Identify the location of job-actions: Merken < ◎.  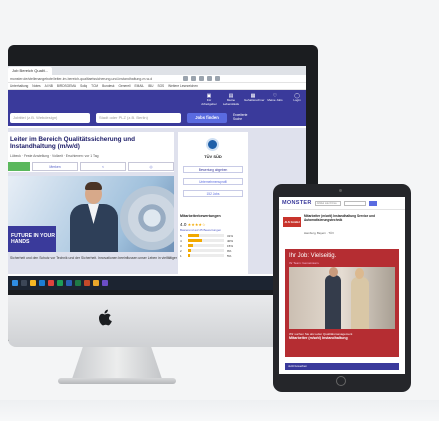
(91, 166).